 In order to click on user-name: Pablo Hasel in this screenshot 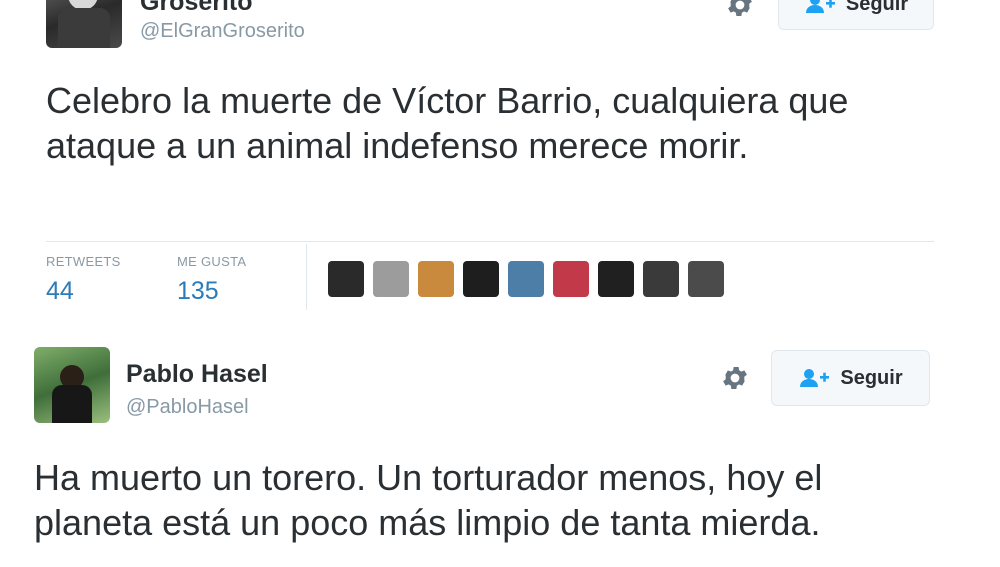, I will do `click(197, 374)`.